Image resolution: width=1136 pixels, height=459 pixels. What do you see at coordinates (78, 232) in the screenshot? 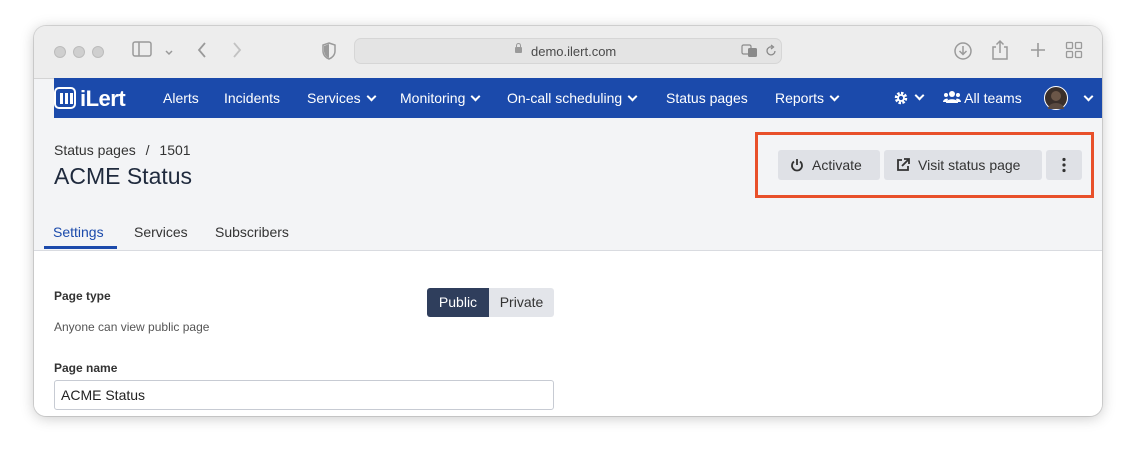
I see `tab-settings: Settings` at bounding box center [78, 232].